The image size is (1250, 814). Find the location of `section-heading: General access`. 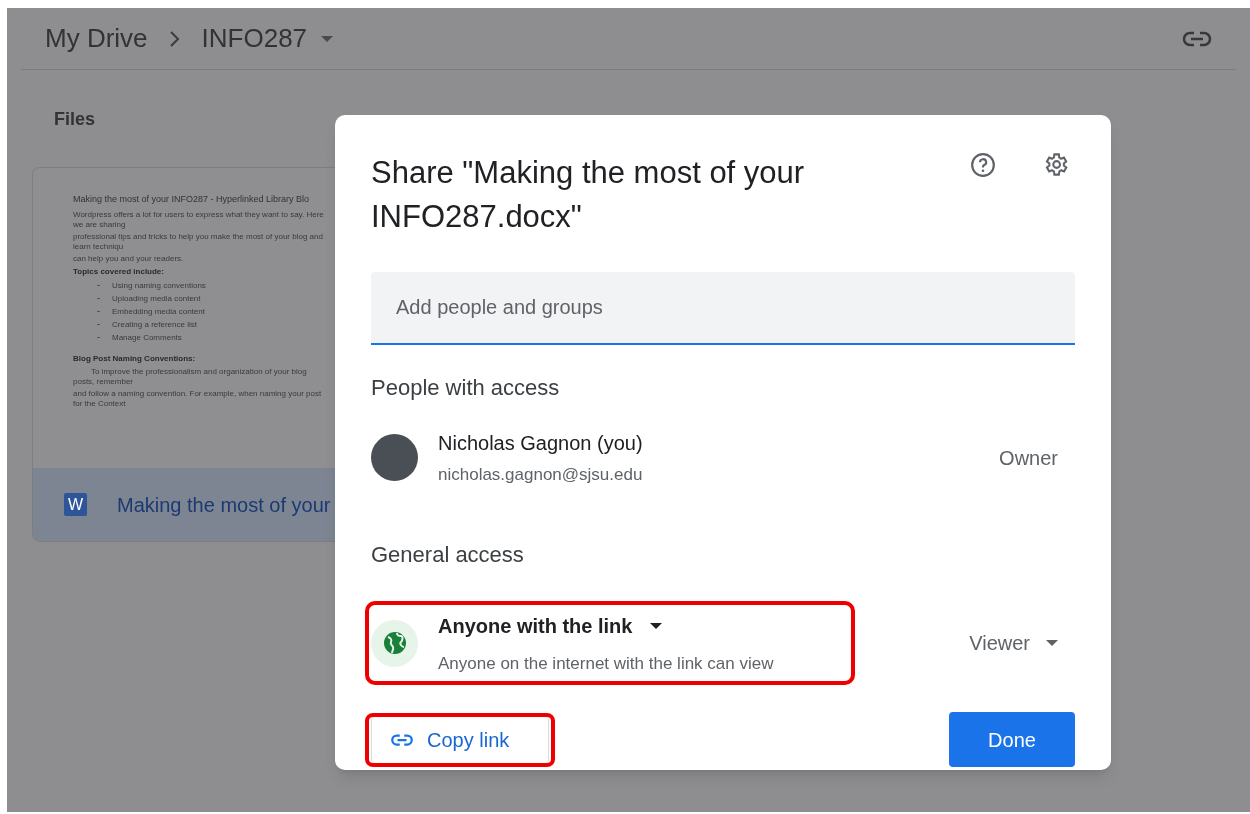

section-heading: General access is located at coordinates (447, 554).